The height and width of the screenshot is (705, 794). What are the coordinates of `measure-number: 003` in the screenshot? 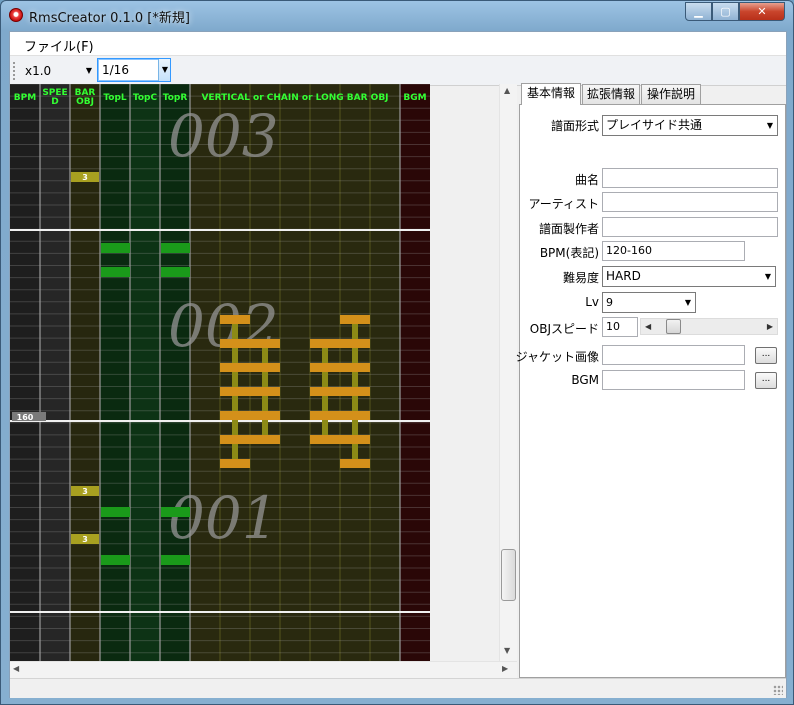 It's located at (223, 136).